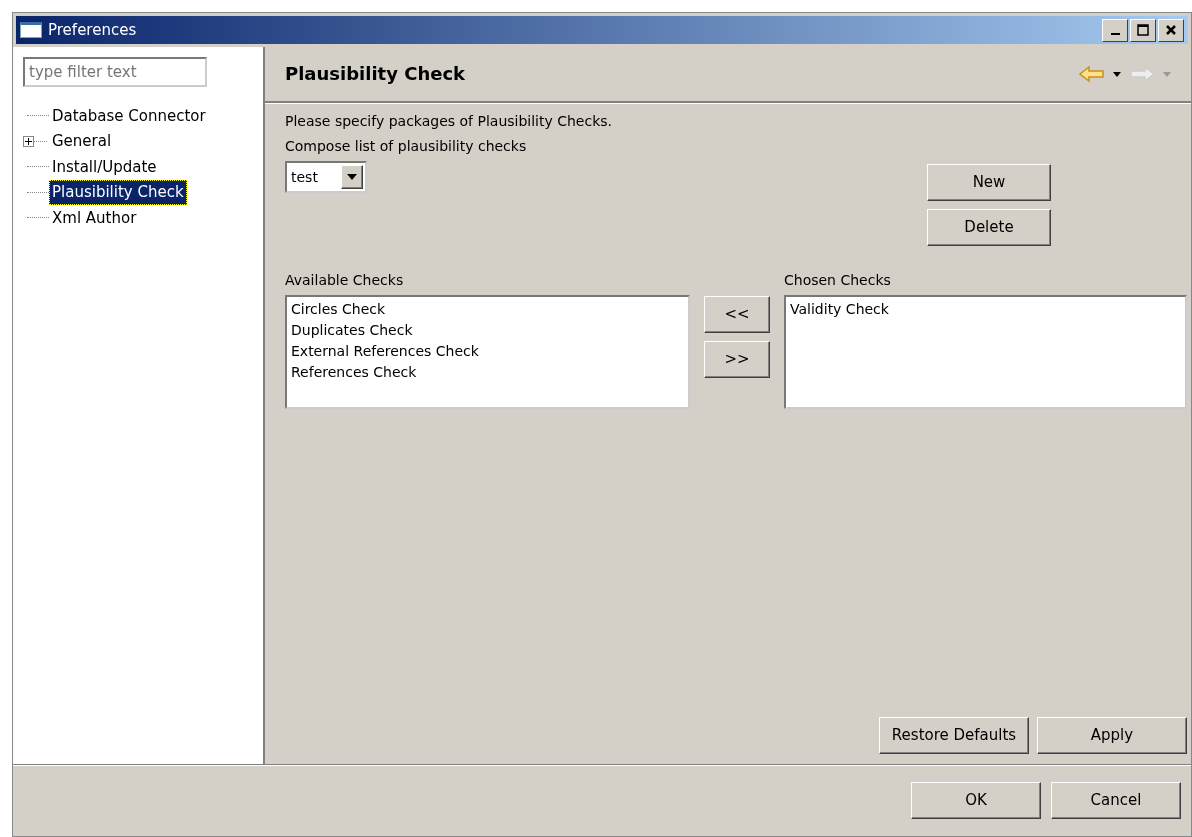 Image resolution: width=1192 pixels, height=837 pixels. Describe the element at coordinates (989, 182) in the screenshot. I see `action-button: New` at that location.